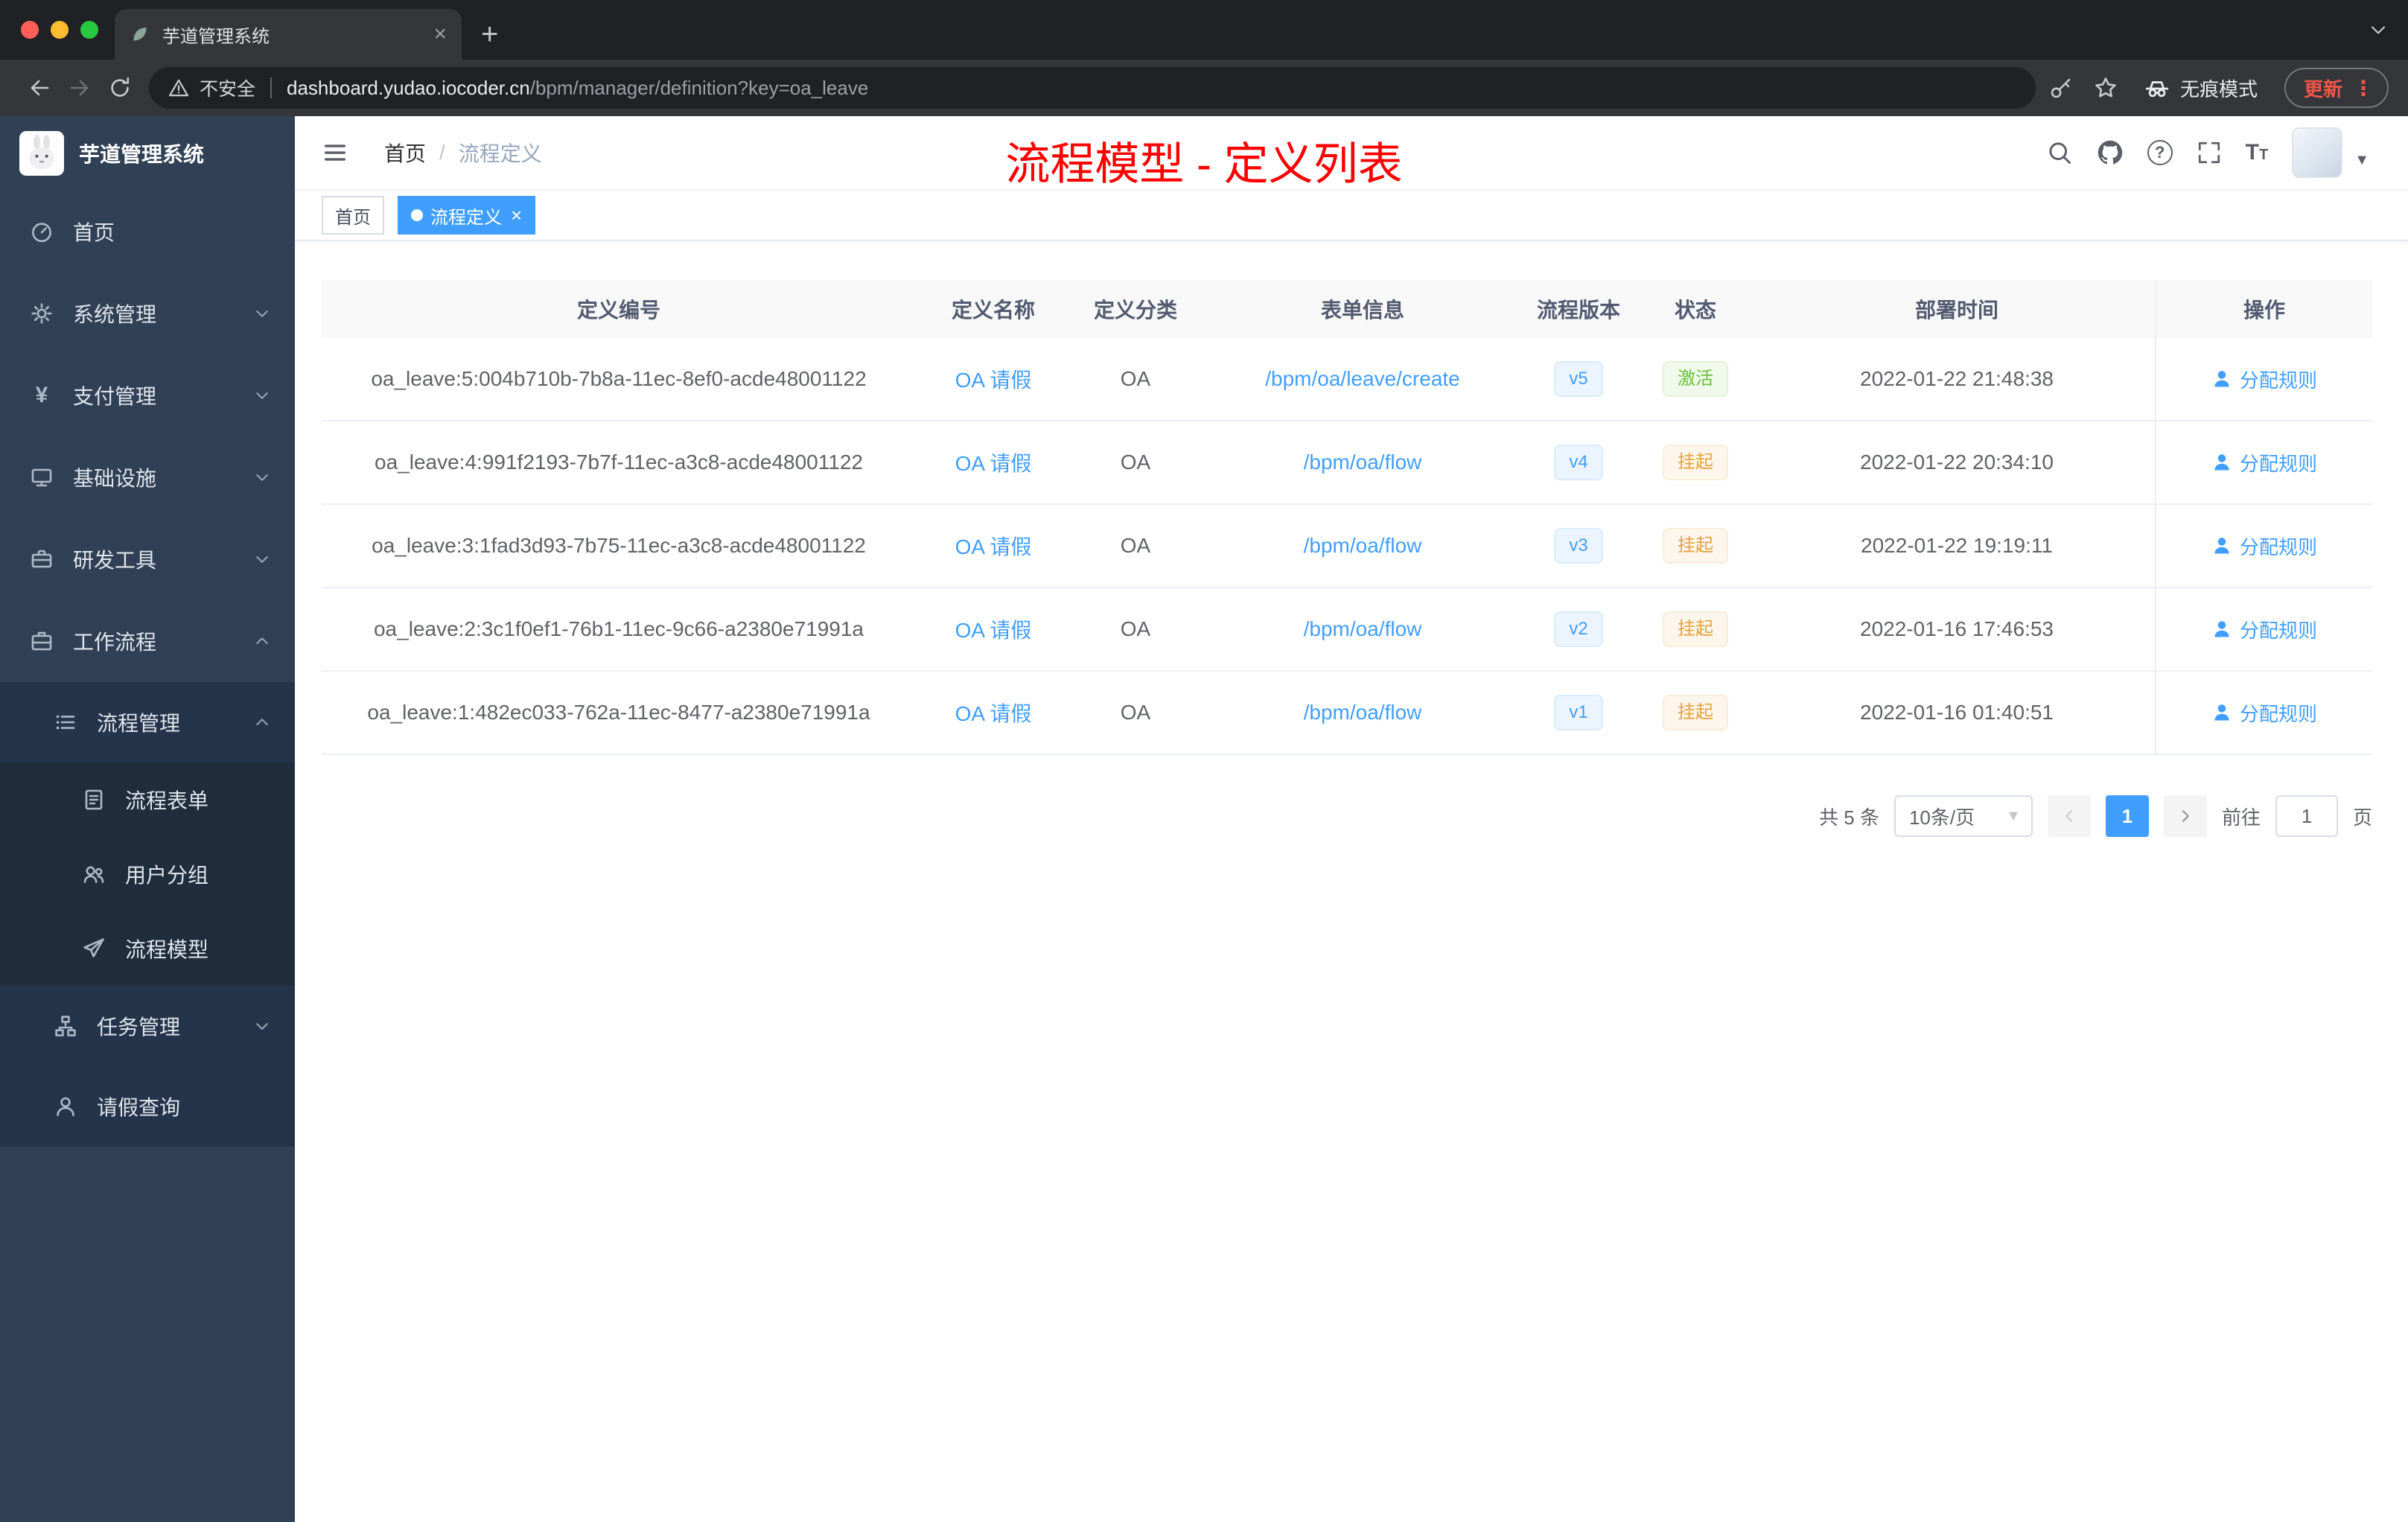 The height and width of the screenshot is (1522, 2408). I want to click on tags-view: 首页 流程定义 ×, so click(1351, 216).